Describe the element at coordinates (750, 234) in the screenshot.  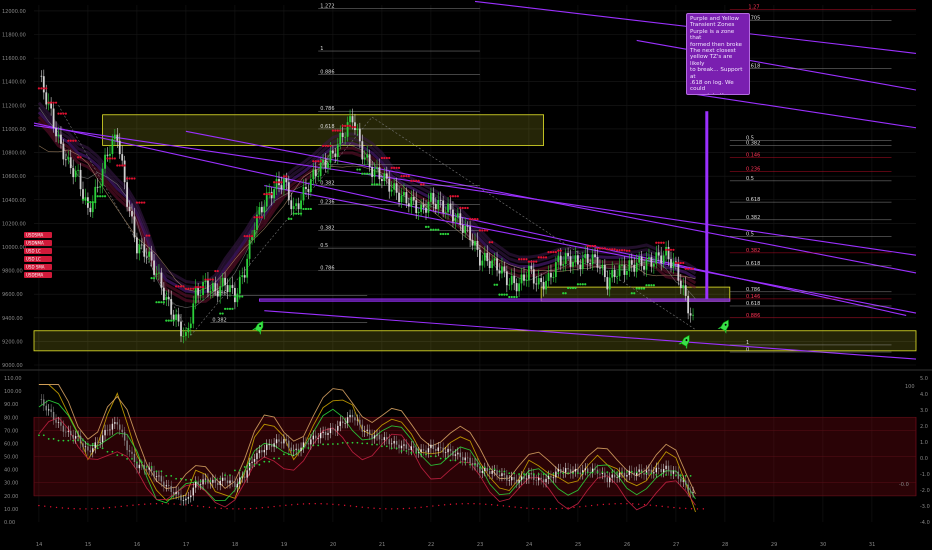
I see `fib-label: 0.5` at that location.